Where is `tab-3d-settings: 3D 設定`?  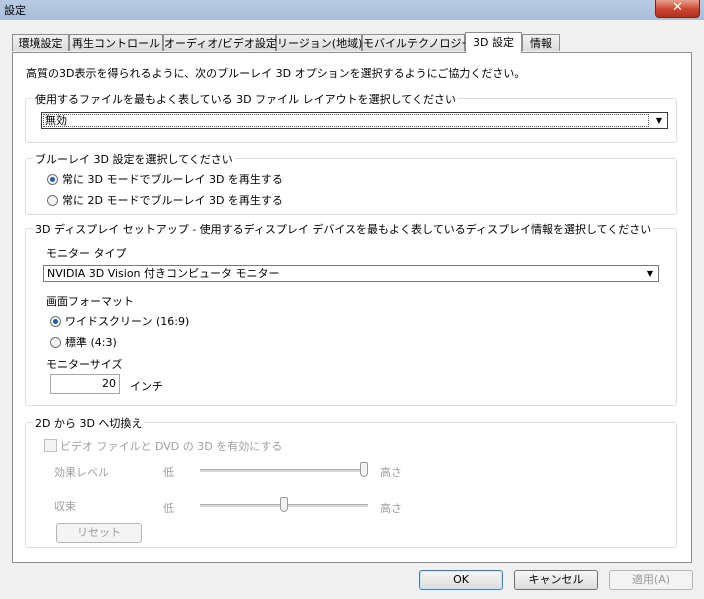
tab-3d-settings: 3D 設定 is located at coordinates (493, 42).